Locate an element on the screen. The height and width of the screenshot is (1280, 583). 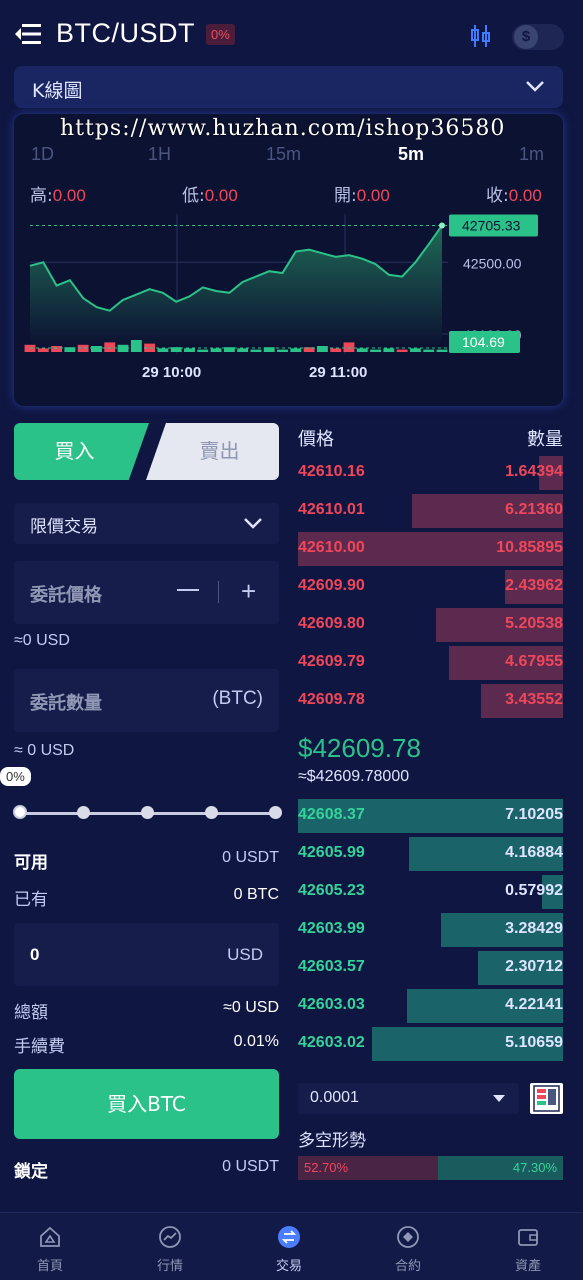
nav-trade-label: 交易 is located at coordinates (288, 1266).